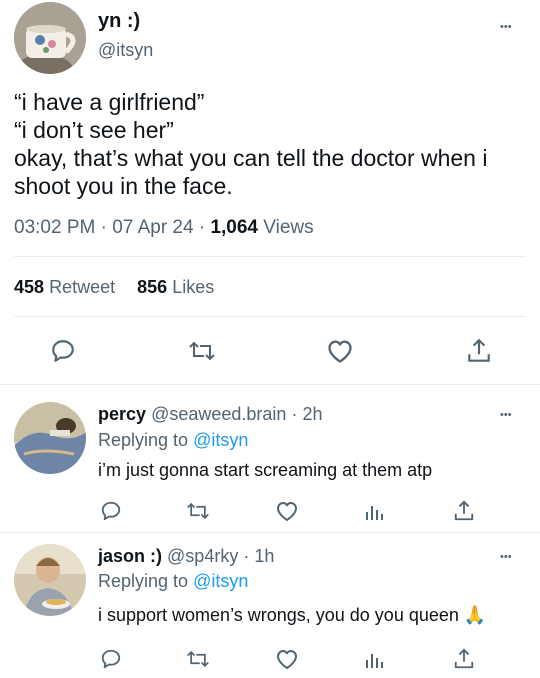 The image size is (540, 678). I want to click on reply-display-name: percy, so click(122, 414).